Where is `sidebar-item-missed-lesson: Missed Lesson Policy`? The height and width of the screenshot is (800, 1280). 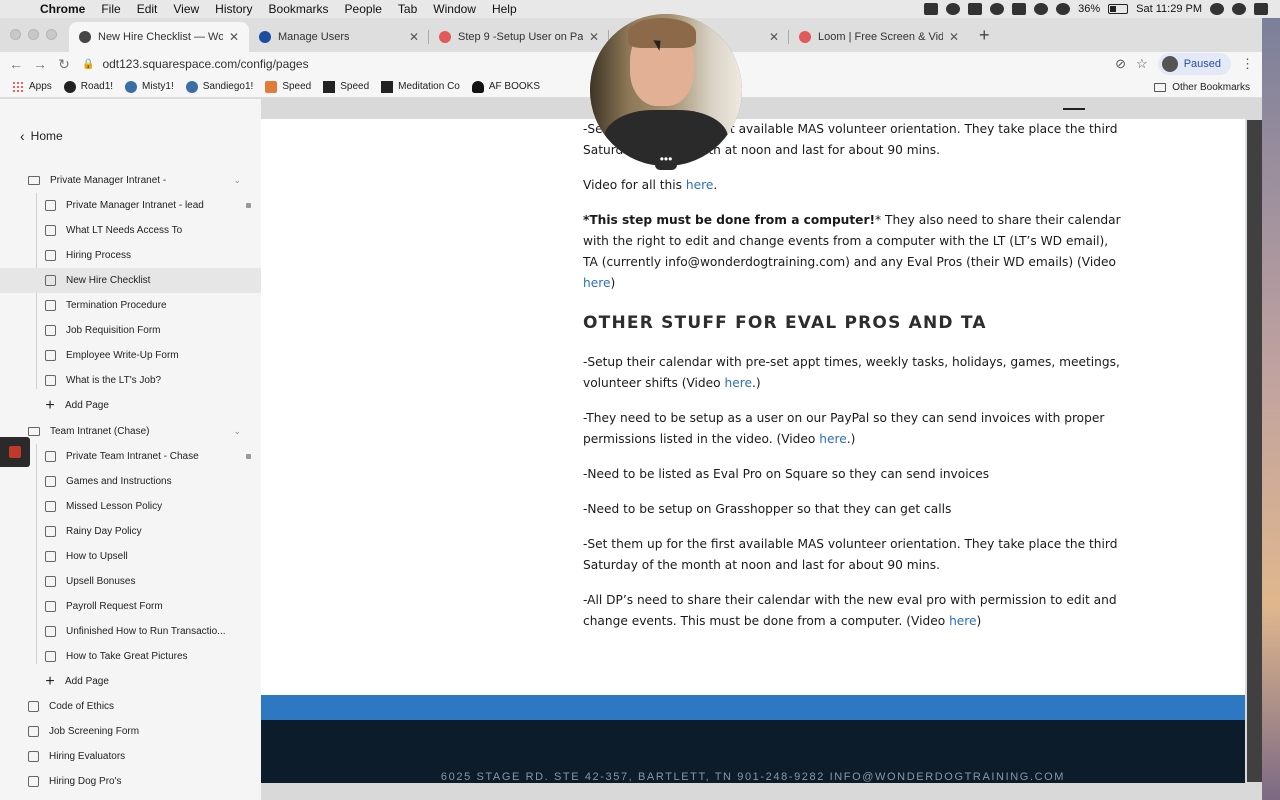 sidebar-item-missed-lesson: Missed Lesson Policy is located at coordinates (130, 506).